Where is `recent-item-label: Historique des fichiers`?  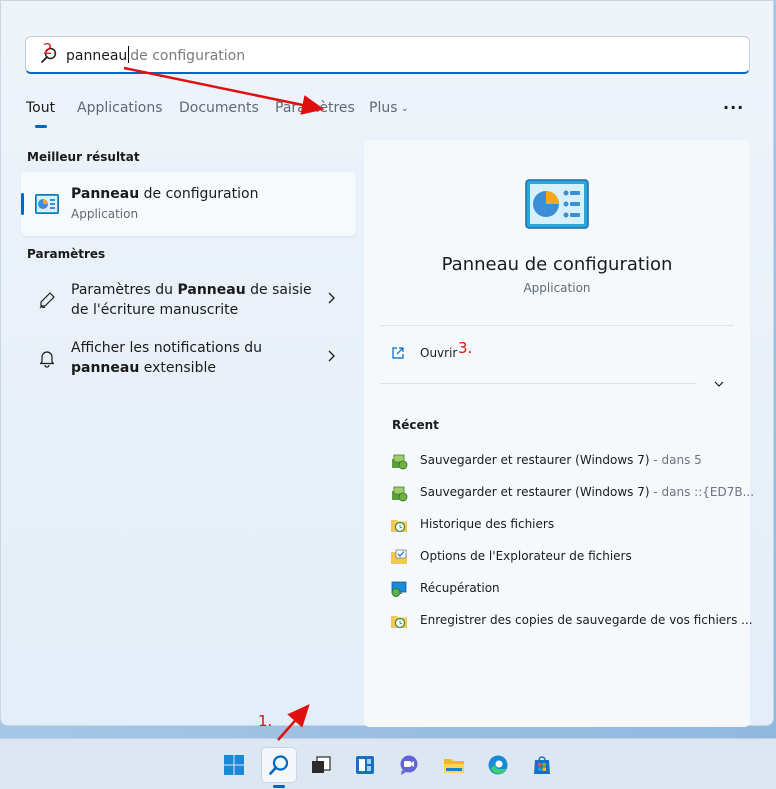 recent-item-label: Historique des fichiers is located at coordinates (487, 524).